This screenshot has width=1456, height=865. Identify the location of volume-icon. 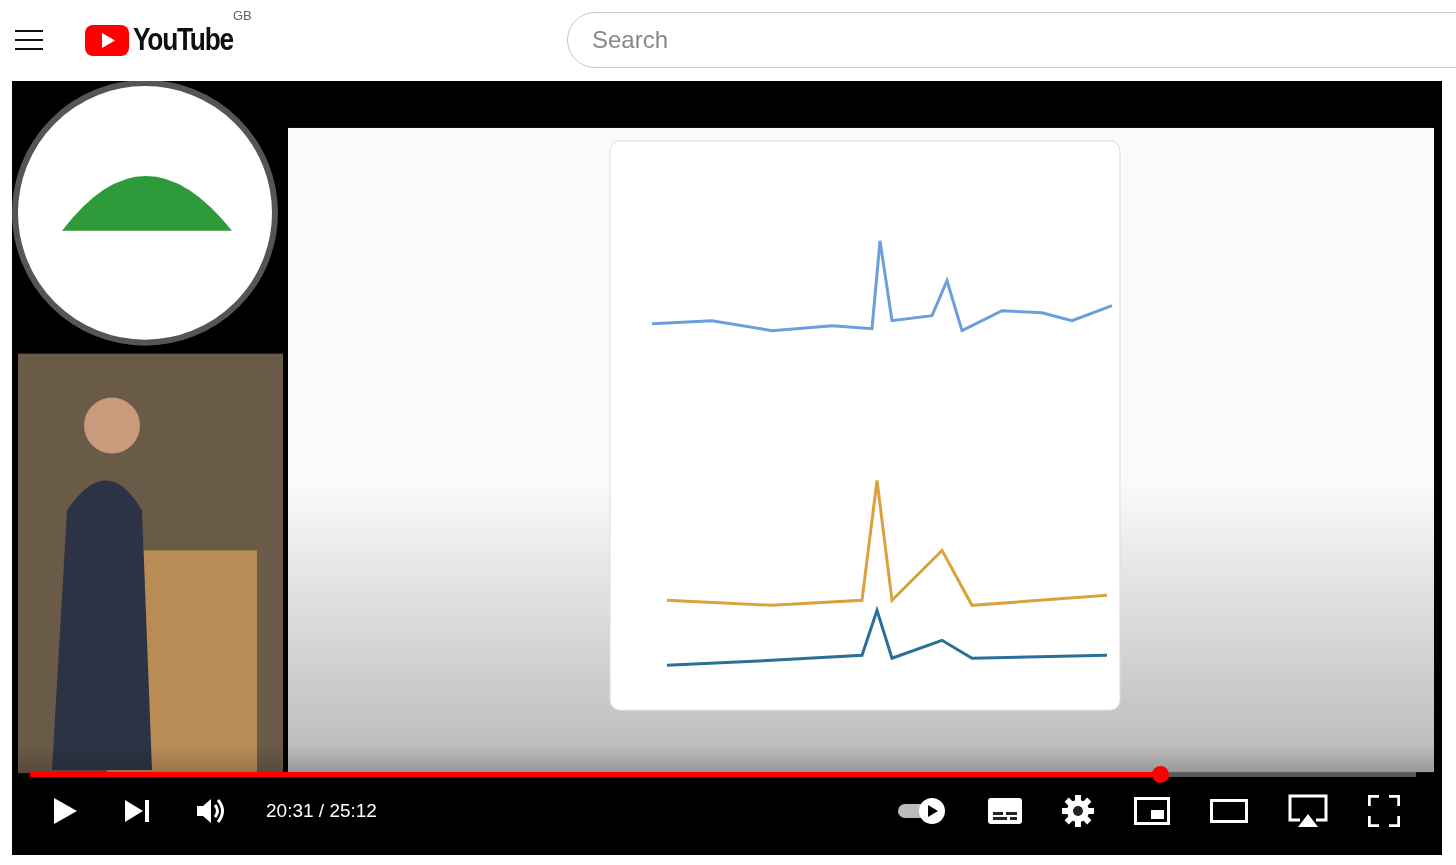
(211, 811).